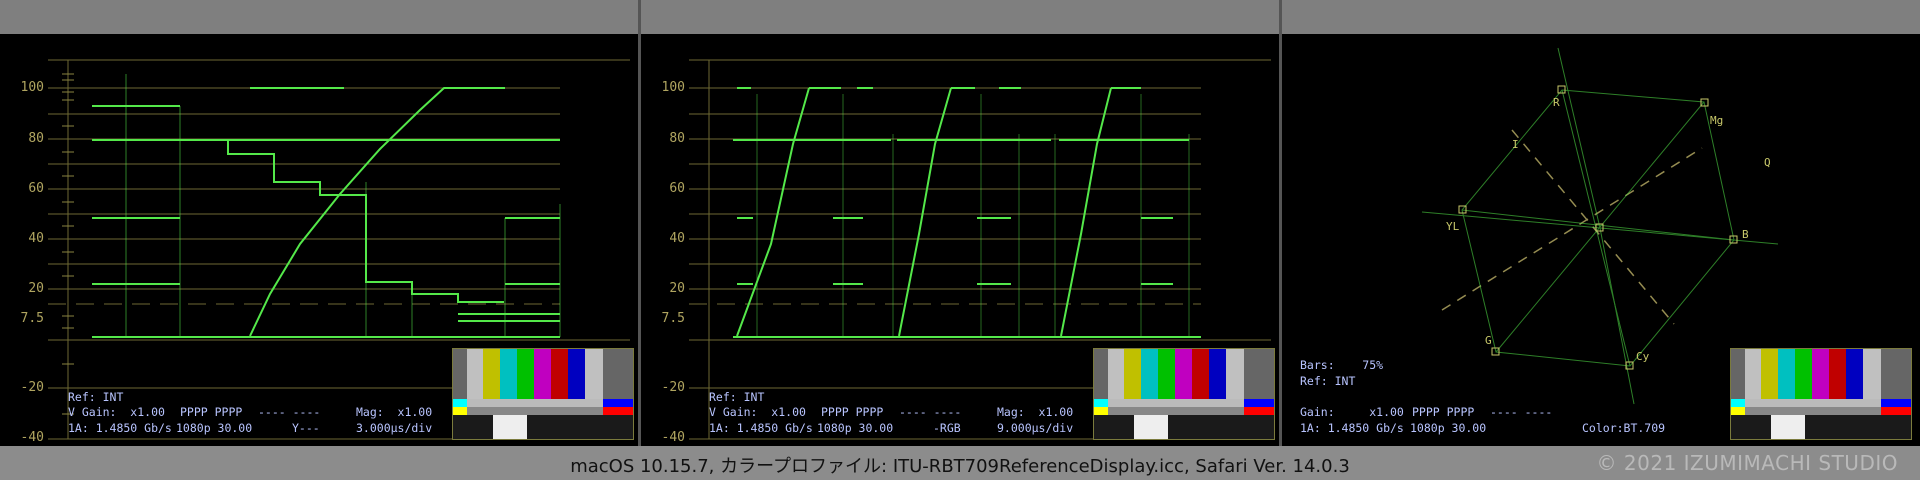  I want to click on timebase-status: 3.000μs/div, so click(394, 428).